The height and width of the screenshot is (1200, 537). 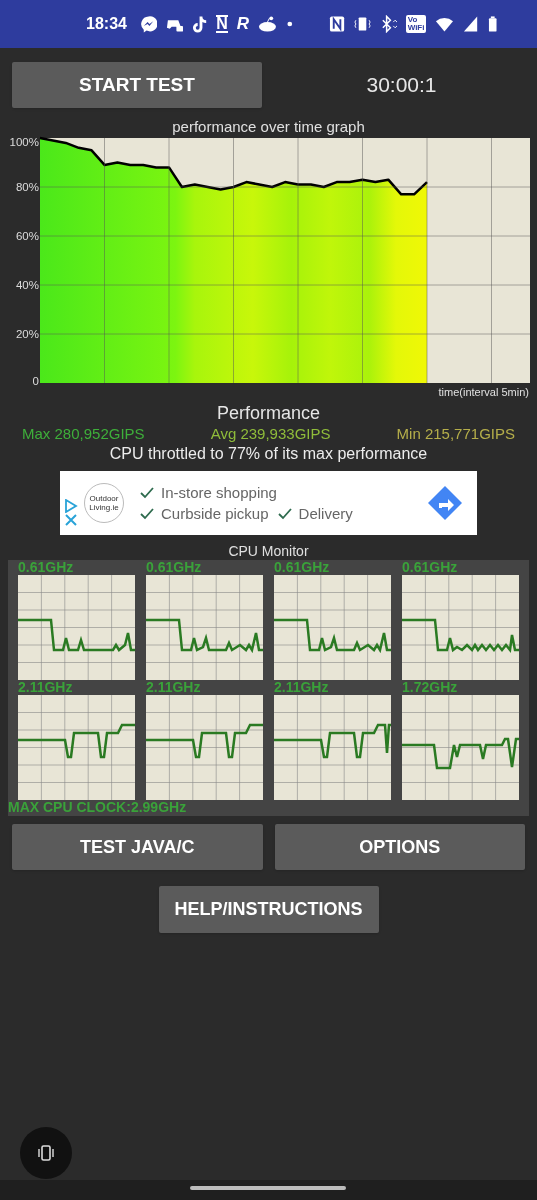 What do you see at coordinates (268, 909) in the screenshot?
I see `help-instructions-button: HELP/INSTRUCTIONS` at bounding box center [268, 909].